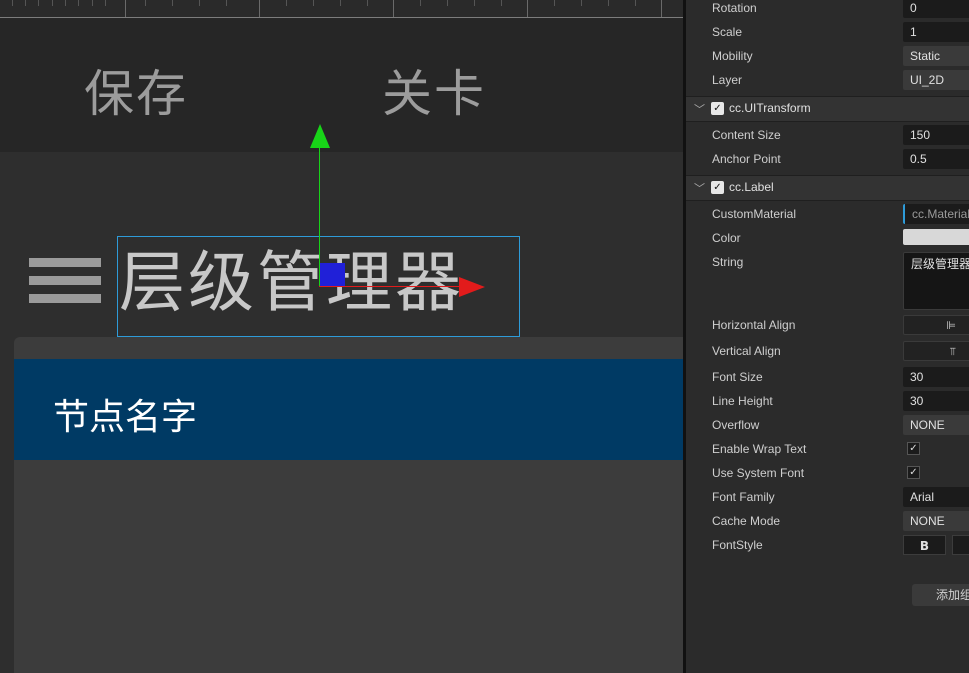  What do you see at coordinates (737, 377) in the screenshot?
I see `font-size-label: Font Size` at bounding box center [737, 377].